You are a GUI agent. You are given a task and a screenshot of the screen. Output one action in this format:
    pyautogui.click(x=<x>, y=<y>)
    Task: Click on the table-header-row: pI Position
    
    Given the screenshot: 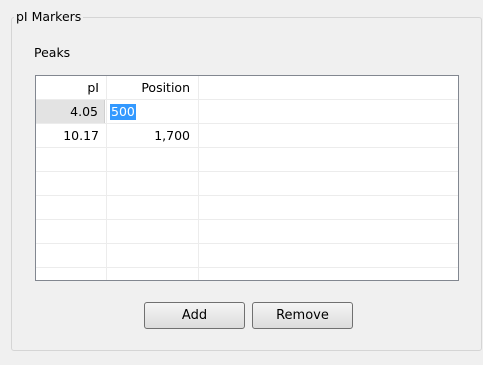 What is the action you would take?
    pyautogui.click(x=247, y=88)
    